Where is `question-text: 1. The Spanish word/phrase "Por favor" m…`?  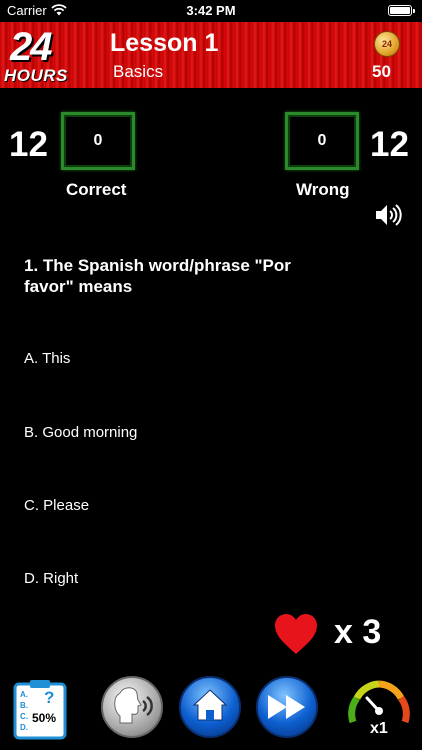 question-text: 1. The Spanish word/phrase "Por favor" m… is located at coordinates (157, 276).